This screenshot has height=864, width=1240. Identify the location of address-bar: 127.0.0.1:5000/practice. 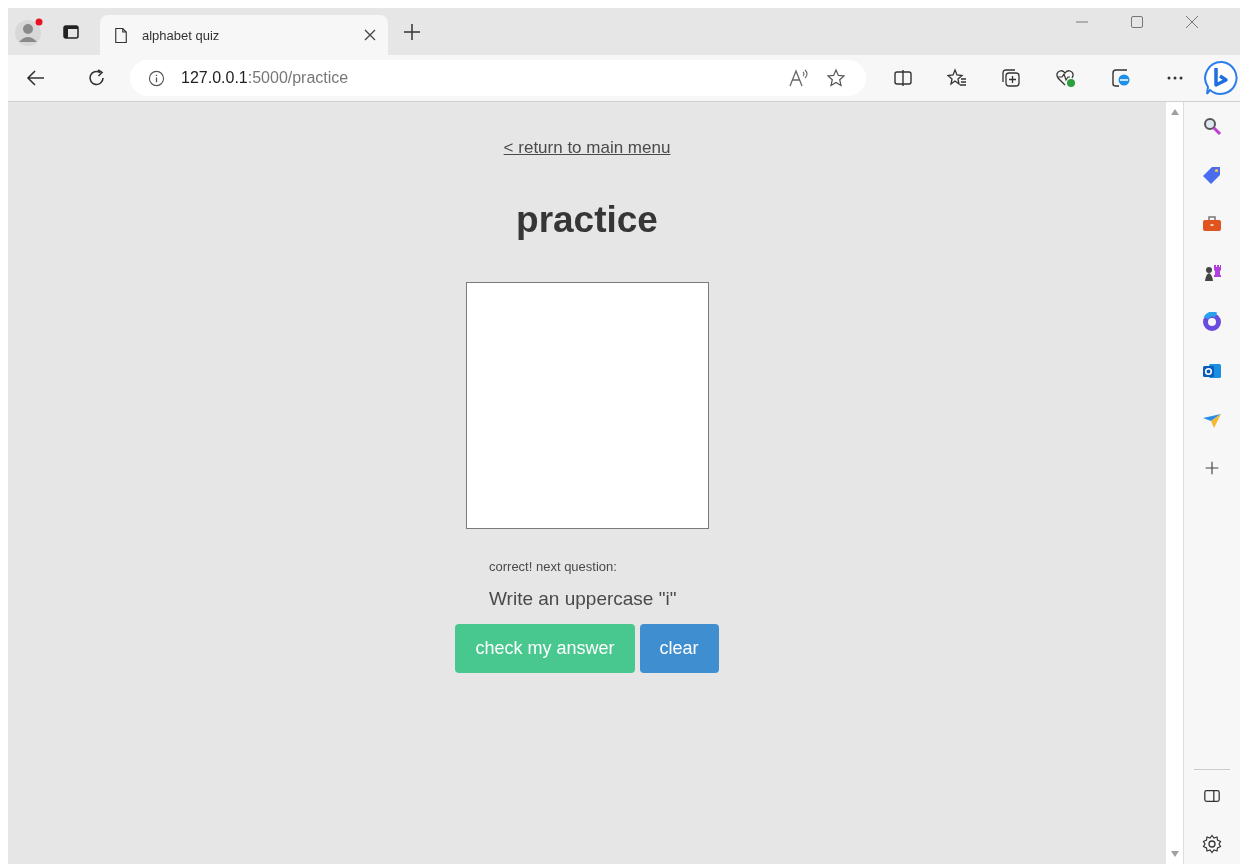
(498, 78).